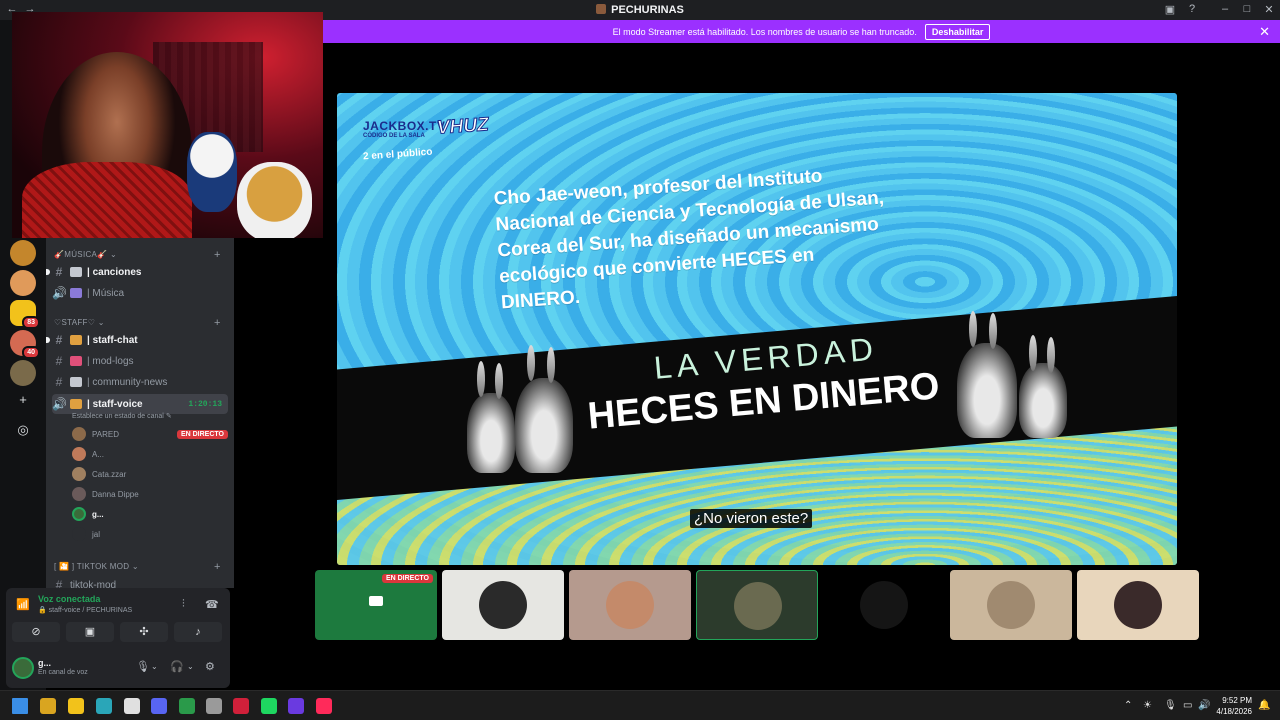 This screenshot has width=1280, height=720. I want to click on soundboard-icon: ♪, so click(198, 632).